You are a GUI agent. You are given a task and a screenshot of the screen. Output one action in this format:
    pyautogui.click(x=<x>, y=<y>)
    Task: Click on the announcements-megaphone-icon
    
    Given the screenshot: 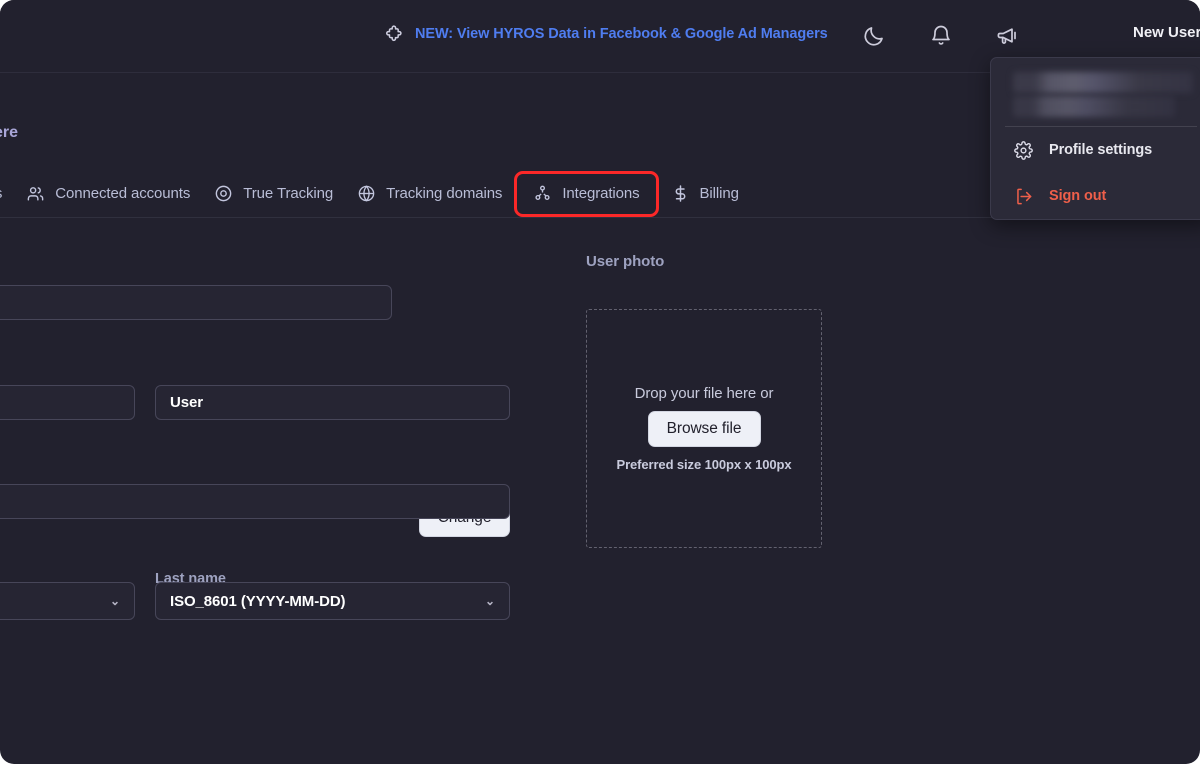 What is the action you would take?
    pyautogui.click(x=1008, y=36)
    